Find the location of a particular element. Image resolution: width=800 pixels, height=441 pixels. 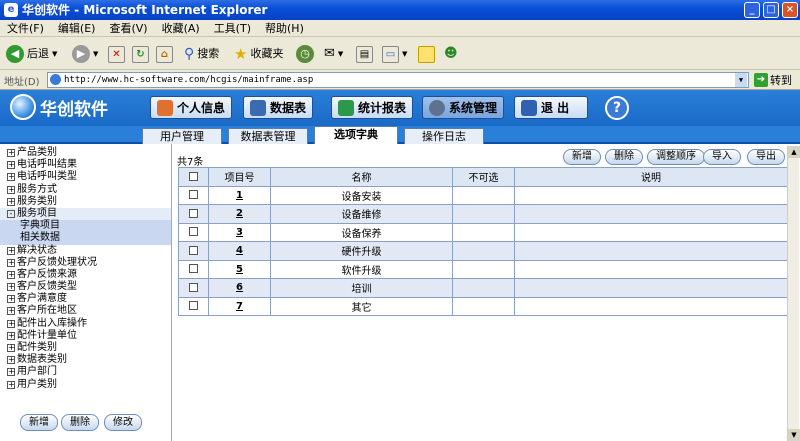

tree-item: + 电话呼叫类型 is located at coordinates (85, 177).